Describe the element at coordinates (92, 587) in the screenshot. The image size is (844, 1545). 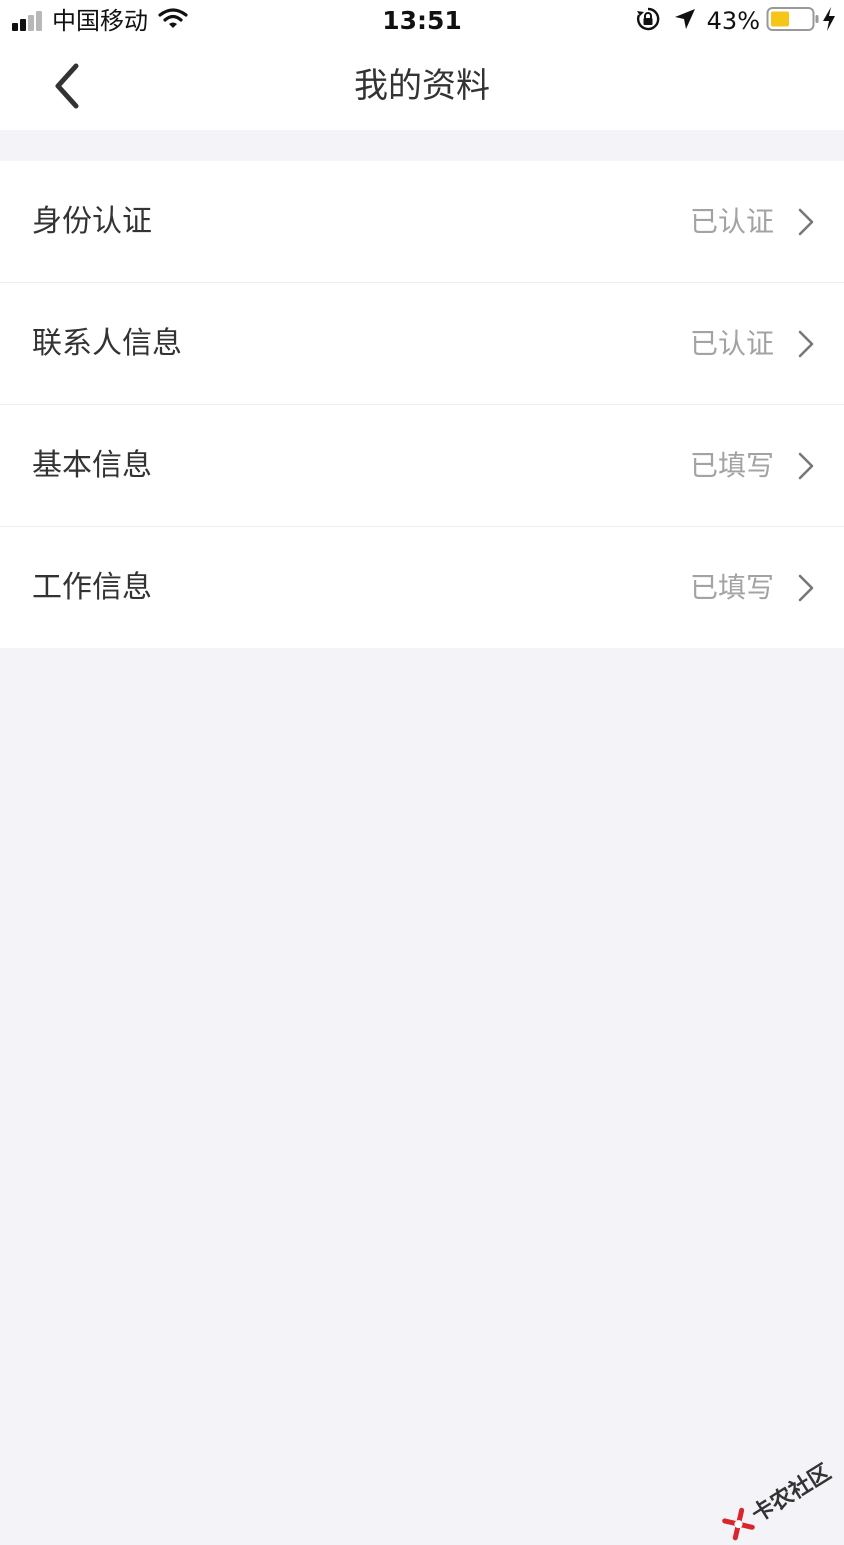
I see `item-label: 工作信息` at that location.